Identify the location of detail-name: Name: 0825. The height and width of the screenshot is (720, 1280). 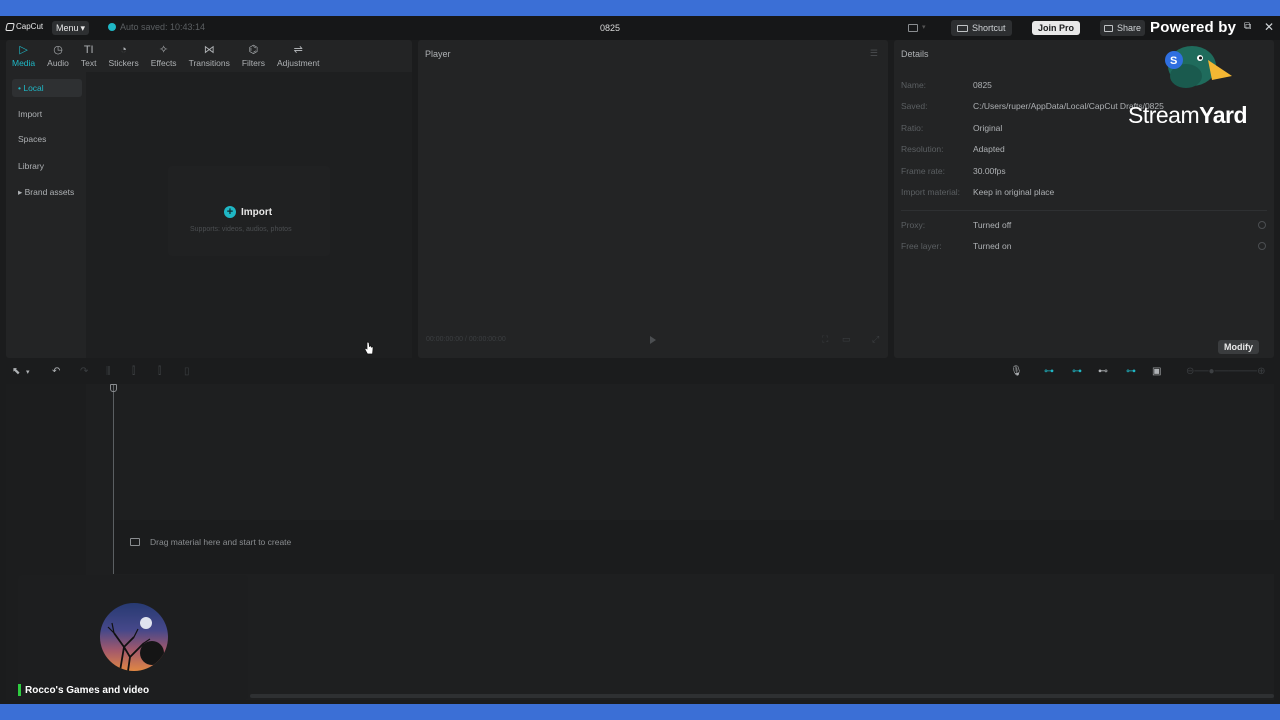
(946, 85).